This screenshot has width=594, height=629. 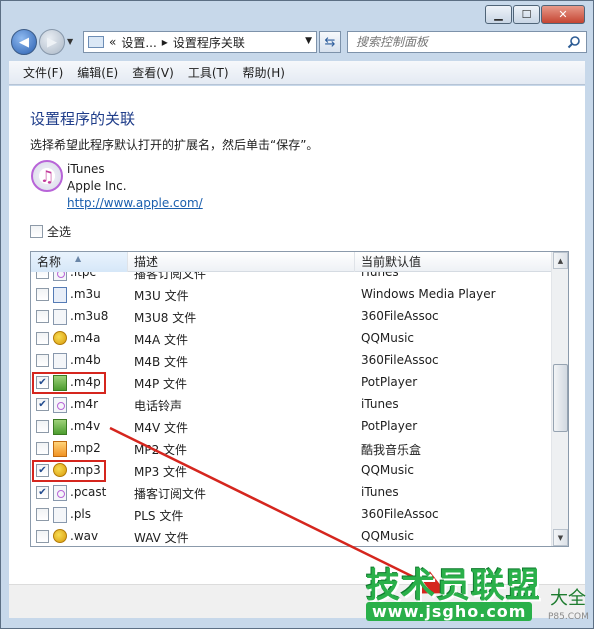 What do you see at coordinates (89, 316) in the screenshot?
I see `row-extension: .m3u8` at bounding box center [89, 316].